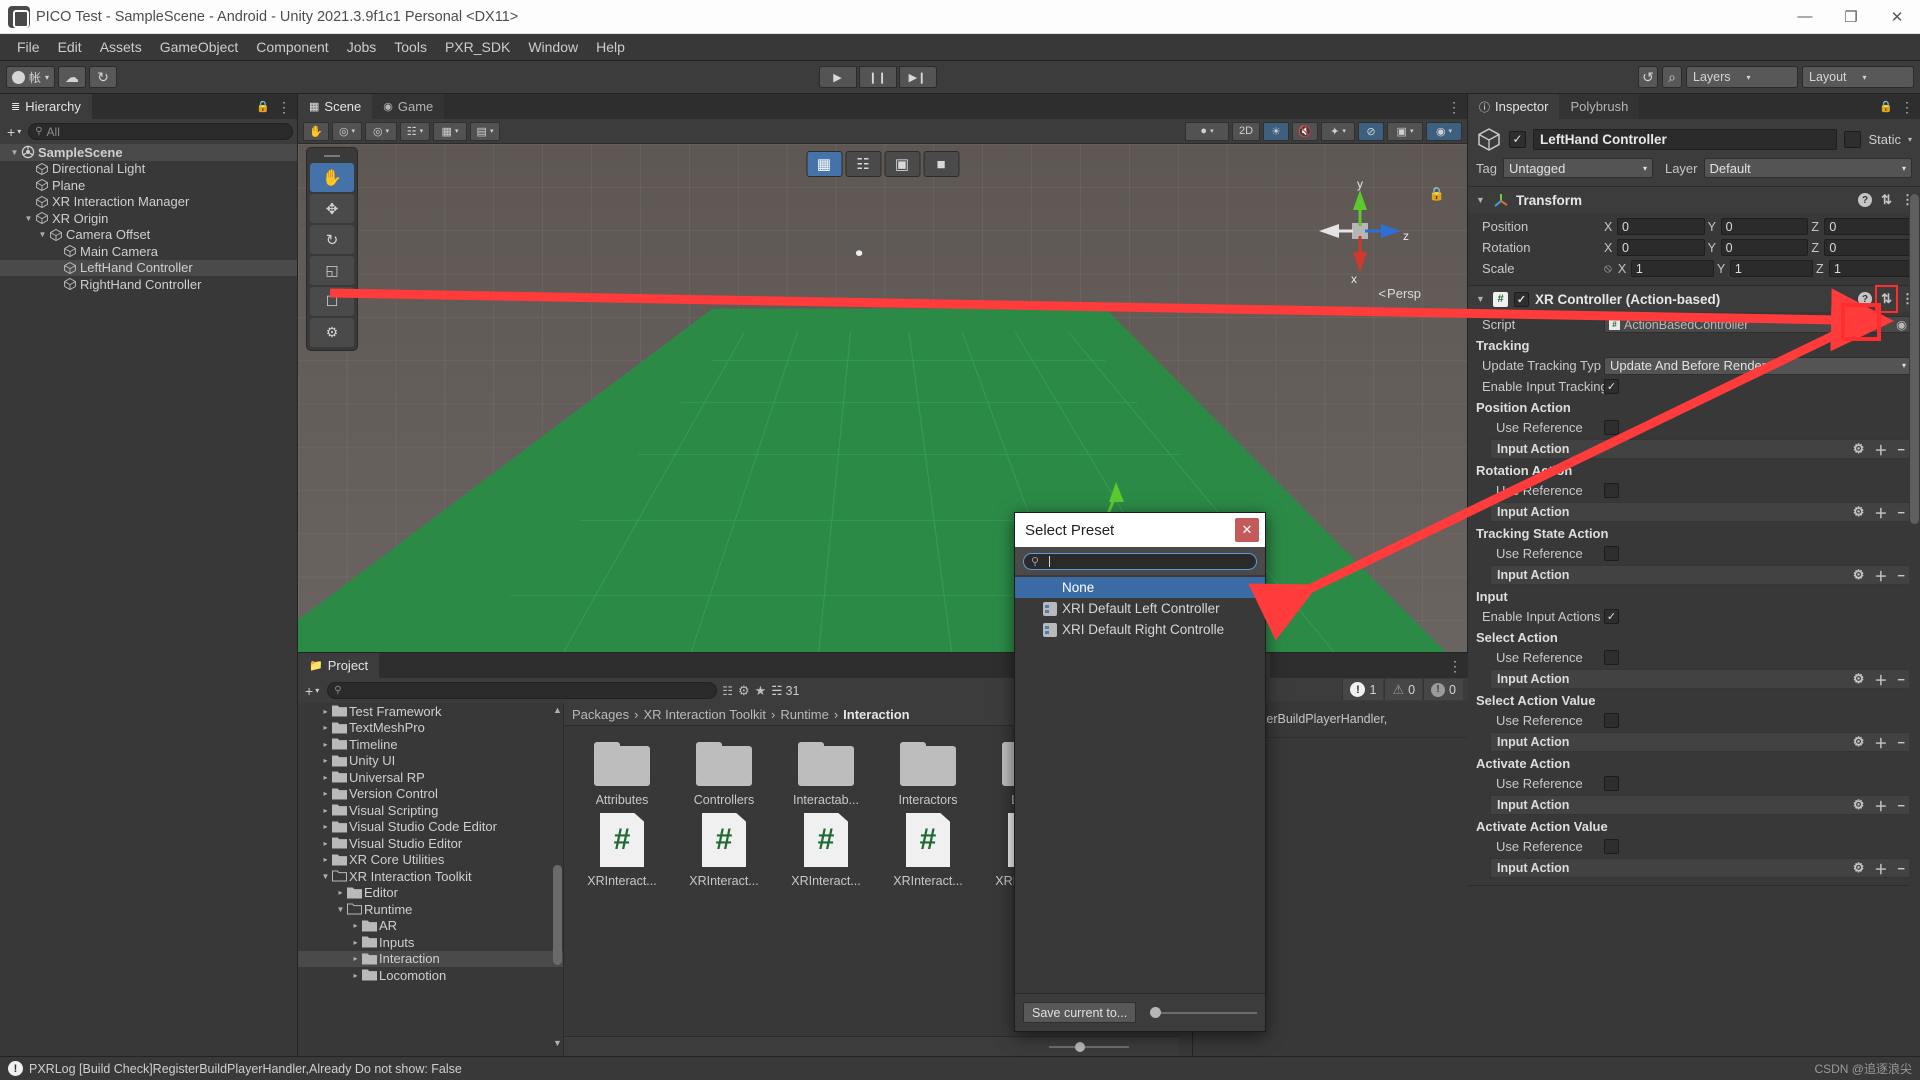 The height and width of the screenshot is (1080, 1920). What do you see at coordinates (148, 202) in the screenshot?
I see `hierarchy-item-xr-interaction-manager: ▸ XR Interaction Manager` at bounding box center [148, 202].